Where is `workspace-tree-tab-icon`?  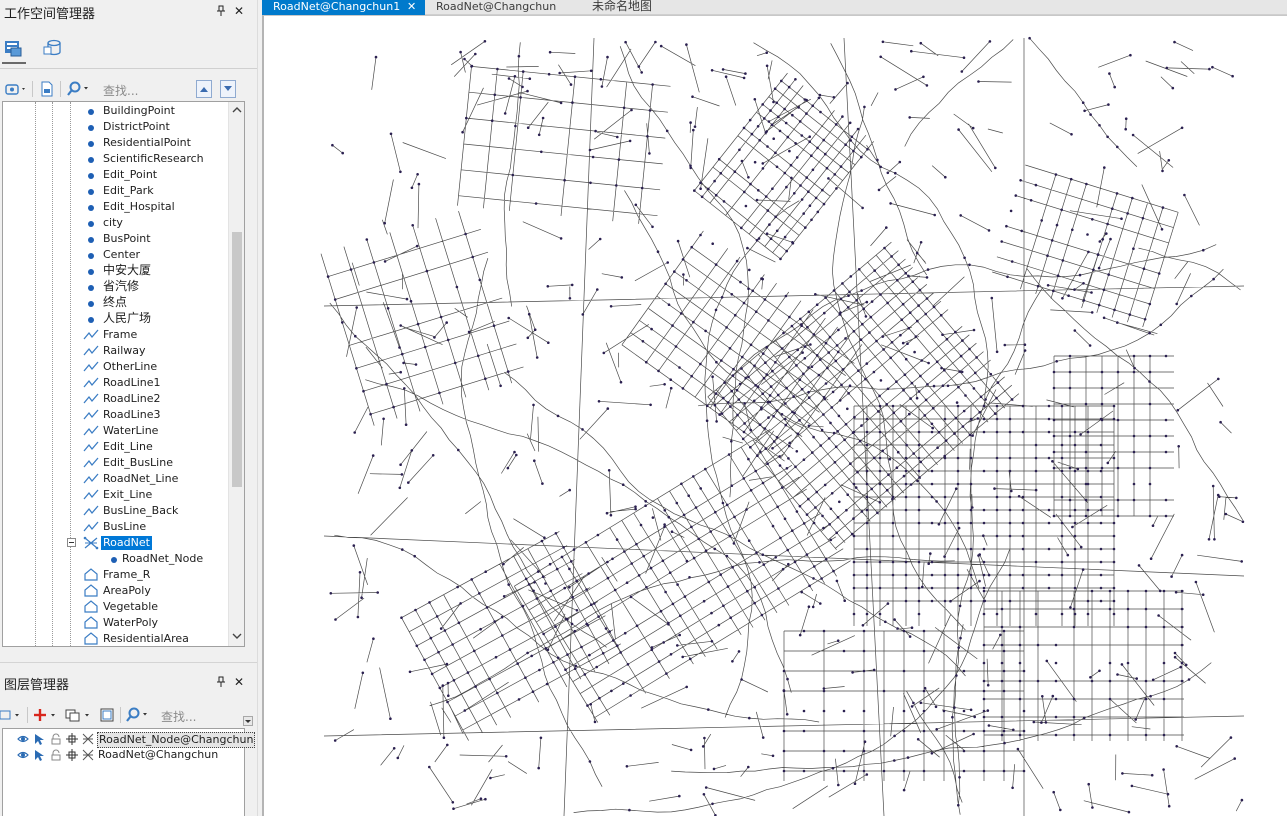
workspace-tree-tab-icon is located at coordinates (14, 48).